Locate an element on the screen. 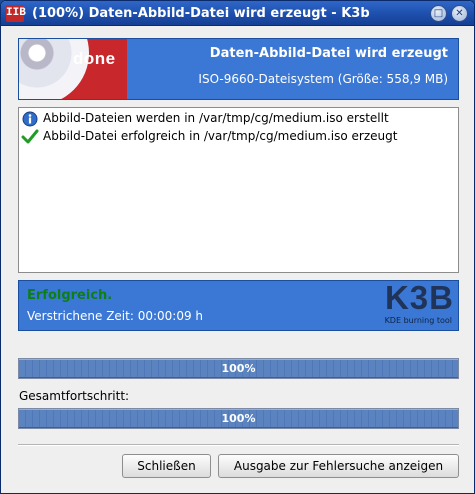  info-icon is located at coordinates (30, 118).